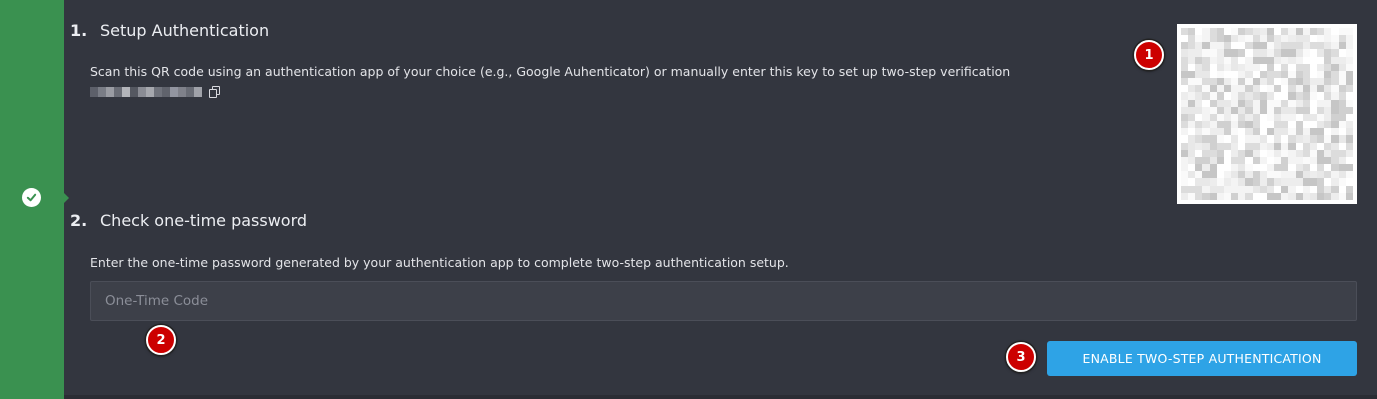  Describe the element at coordinates (161, 340) in the screenshot. I see `annotation-marker-2: 2` at that location.